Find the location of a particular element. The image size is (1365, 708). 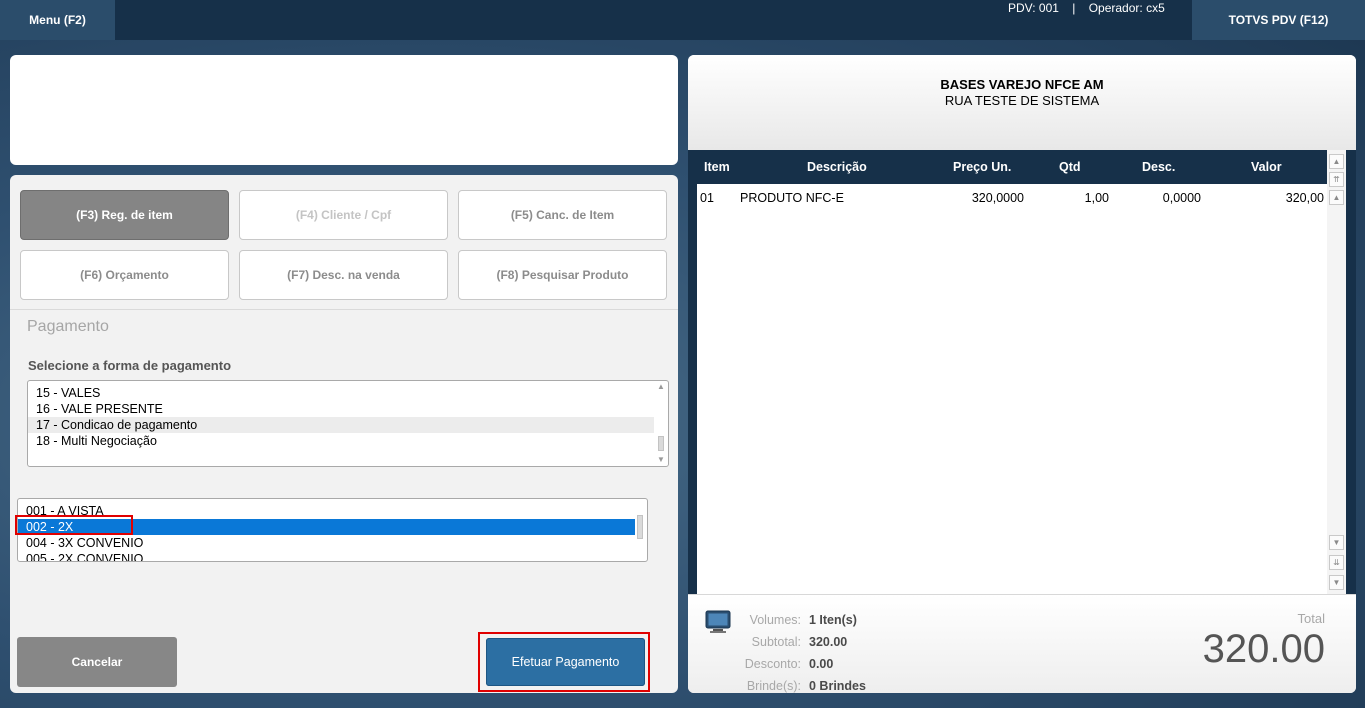

scrollbar is located at coordinates (640, 530).